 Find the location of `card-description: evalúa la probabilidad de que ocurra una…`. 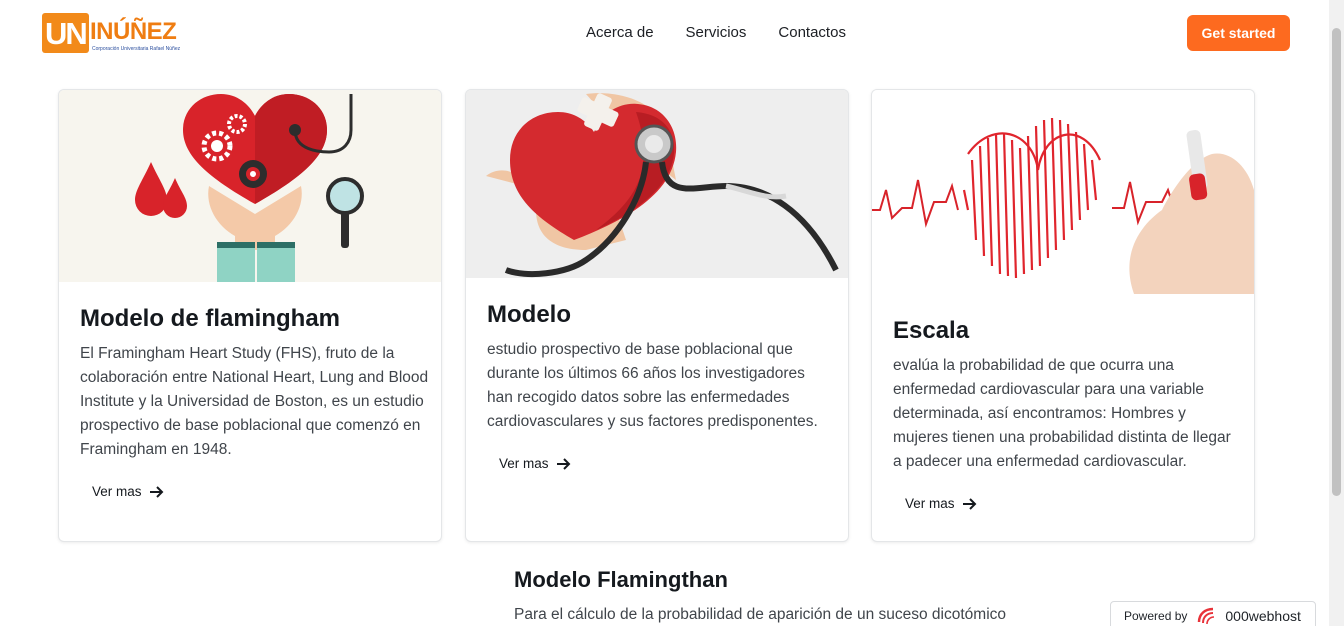

card-description: evalúa la probabilidad de que ocurra una… is located at coordinates (1062, 413).